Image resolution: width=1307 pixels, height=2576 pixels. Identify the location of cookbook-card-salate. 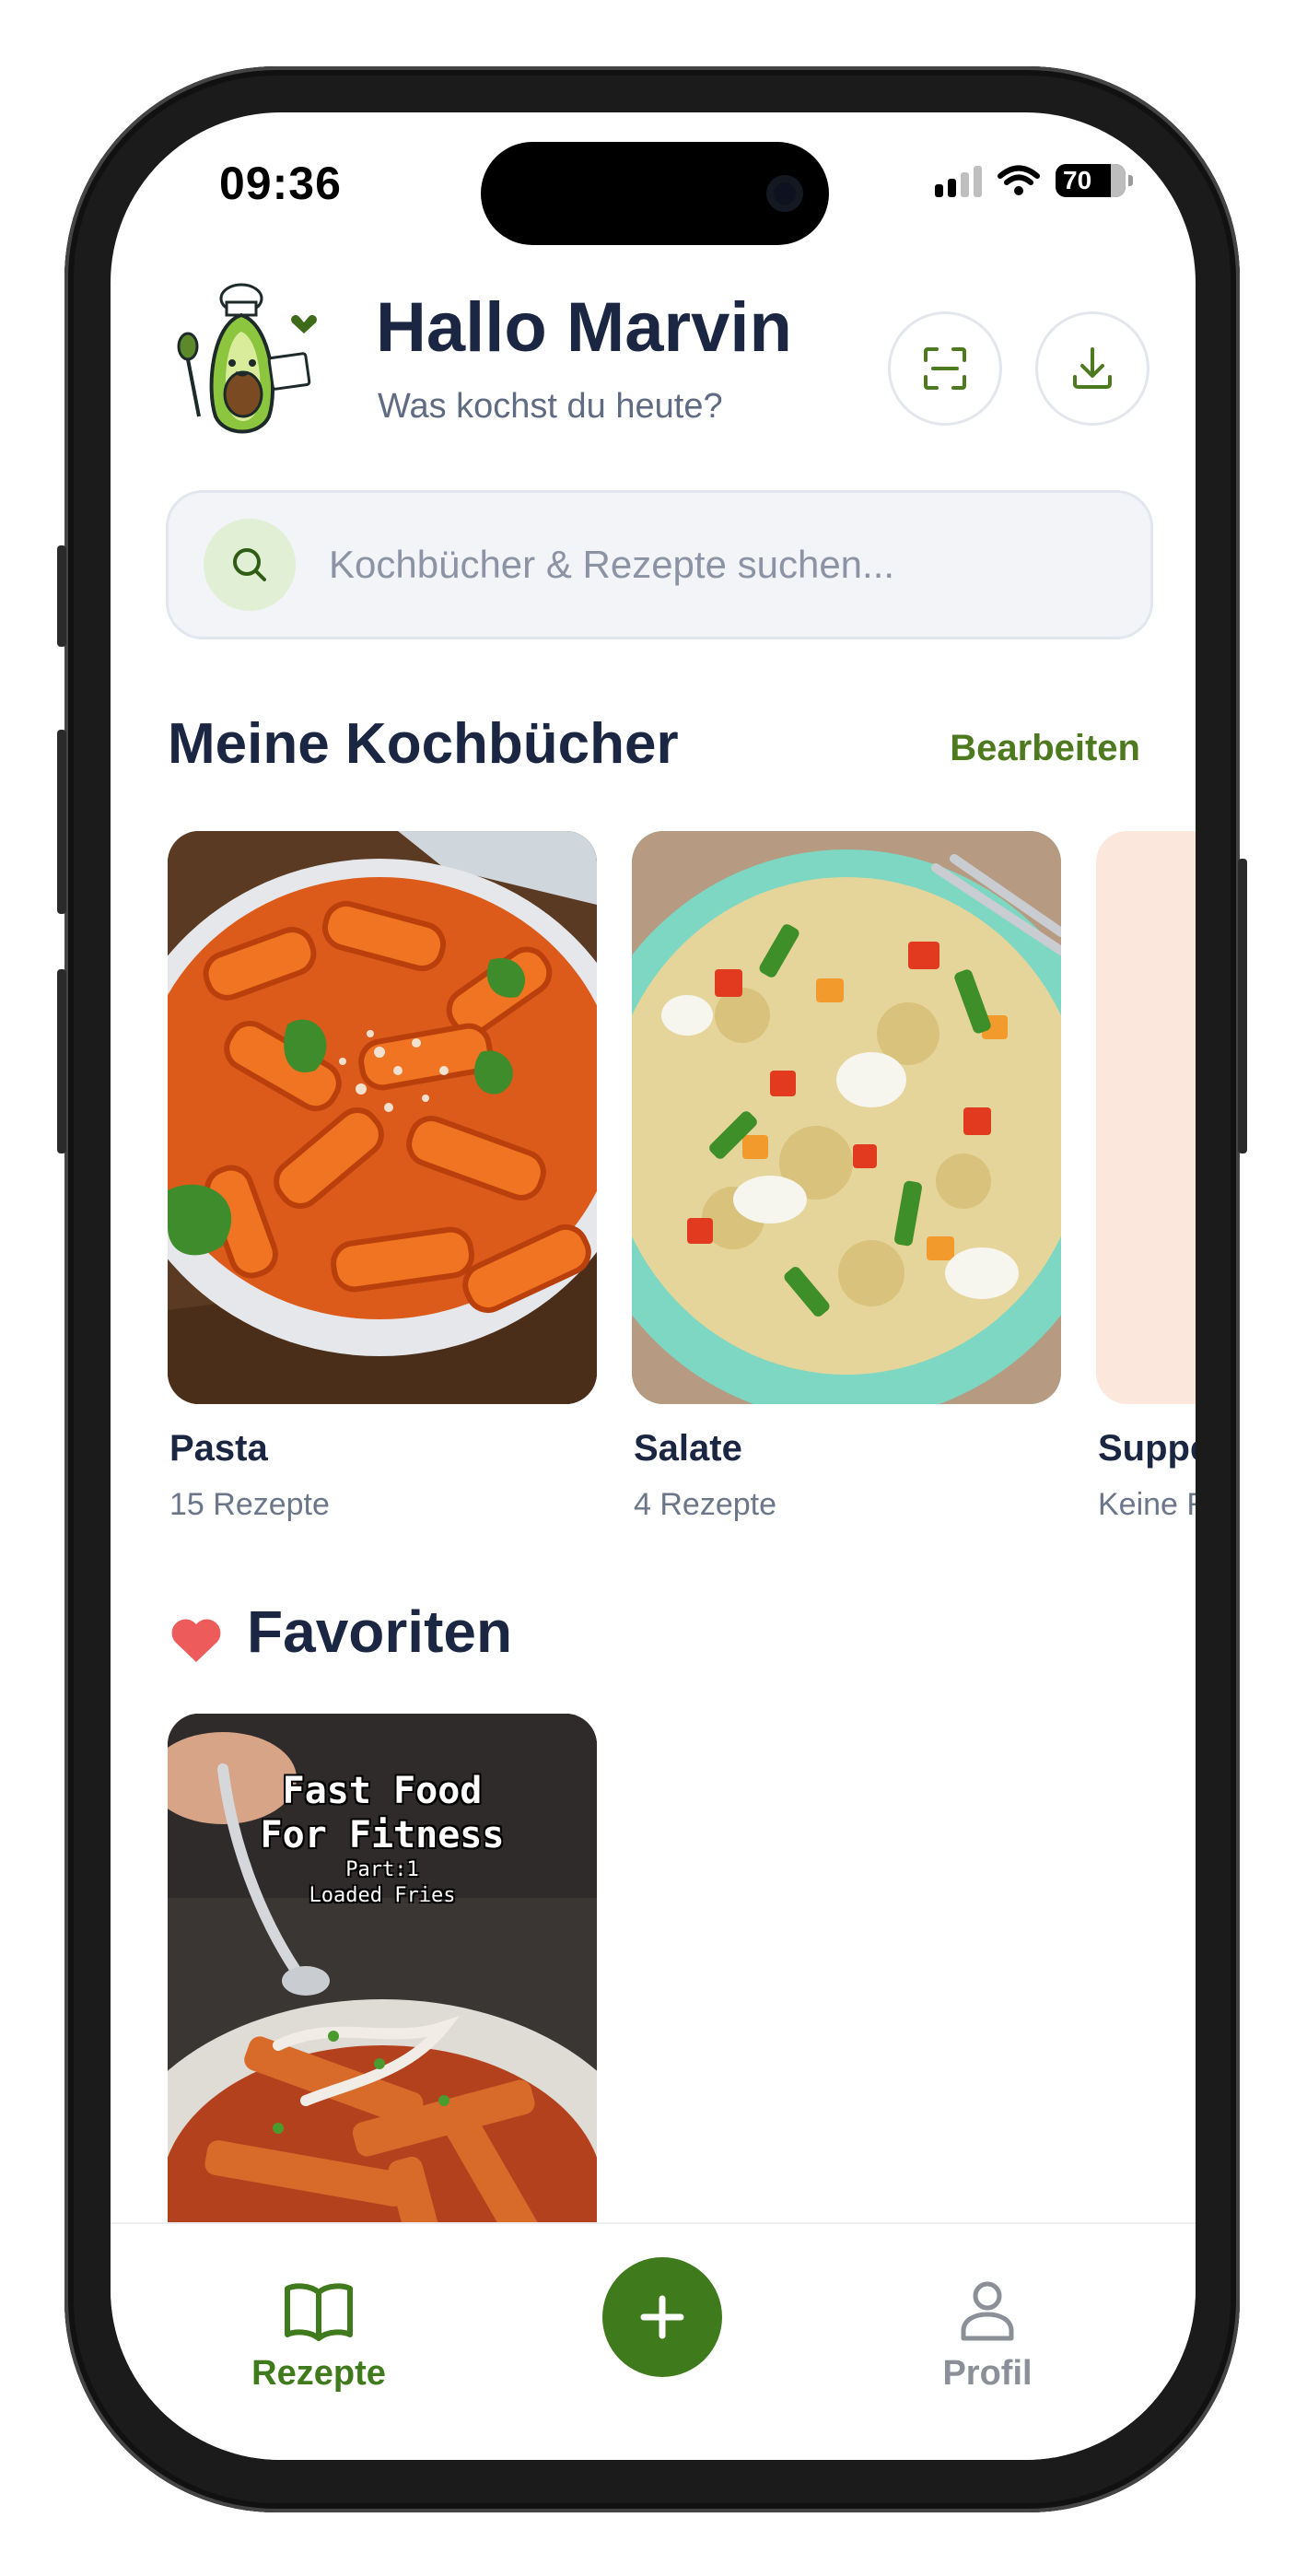
(847, 1117).